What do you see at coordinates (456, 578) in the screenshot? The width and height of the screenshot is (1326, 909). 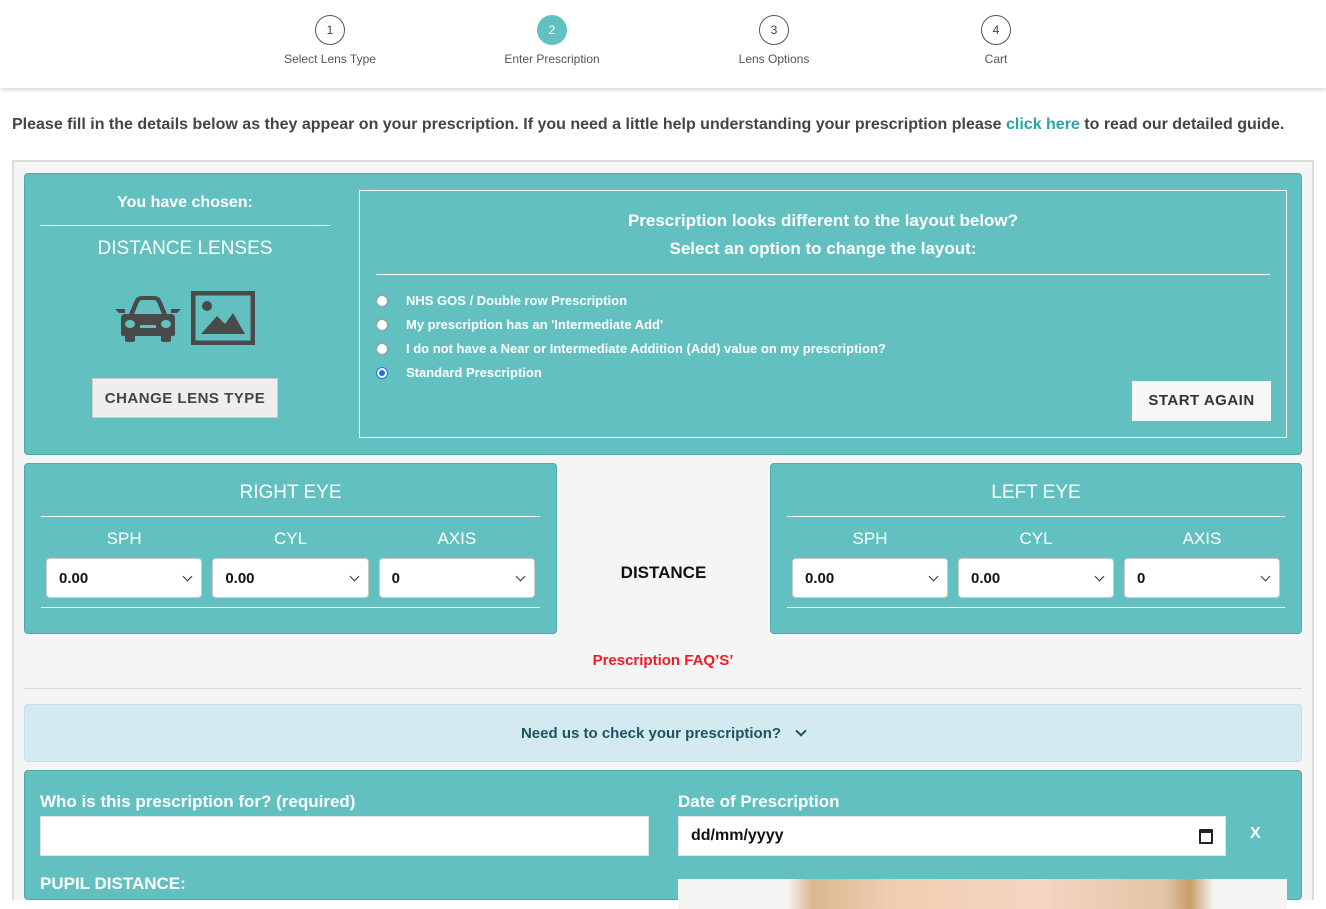 I see `right-axis-select: 0` at bounding box center [456, 578].